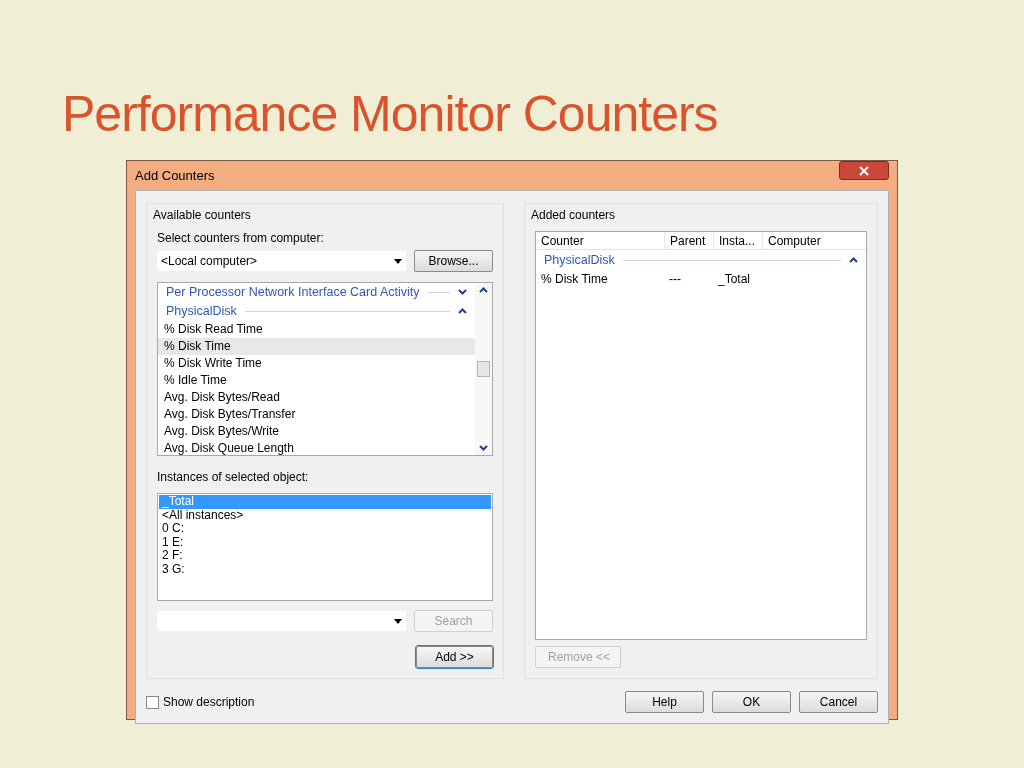 The width and height of the screenshot is (1024, 768). What do you see at coordinates (316, 414) in the screenshot?
I see `counter-item: Avg. Disk Bytes/Transfer` at bounding box center [316, 414].